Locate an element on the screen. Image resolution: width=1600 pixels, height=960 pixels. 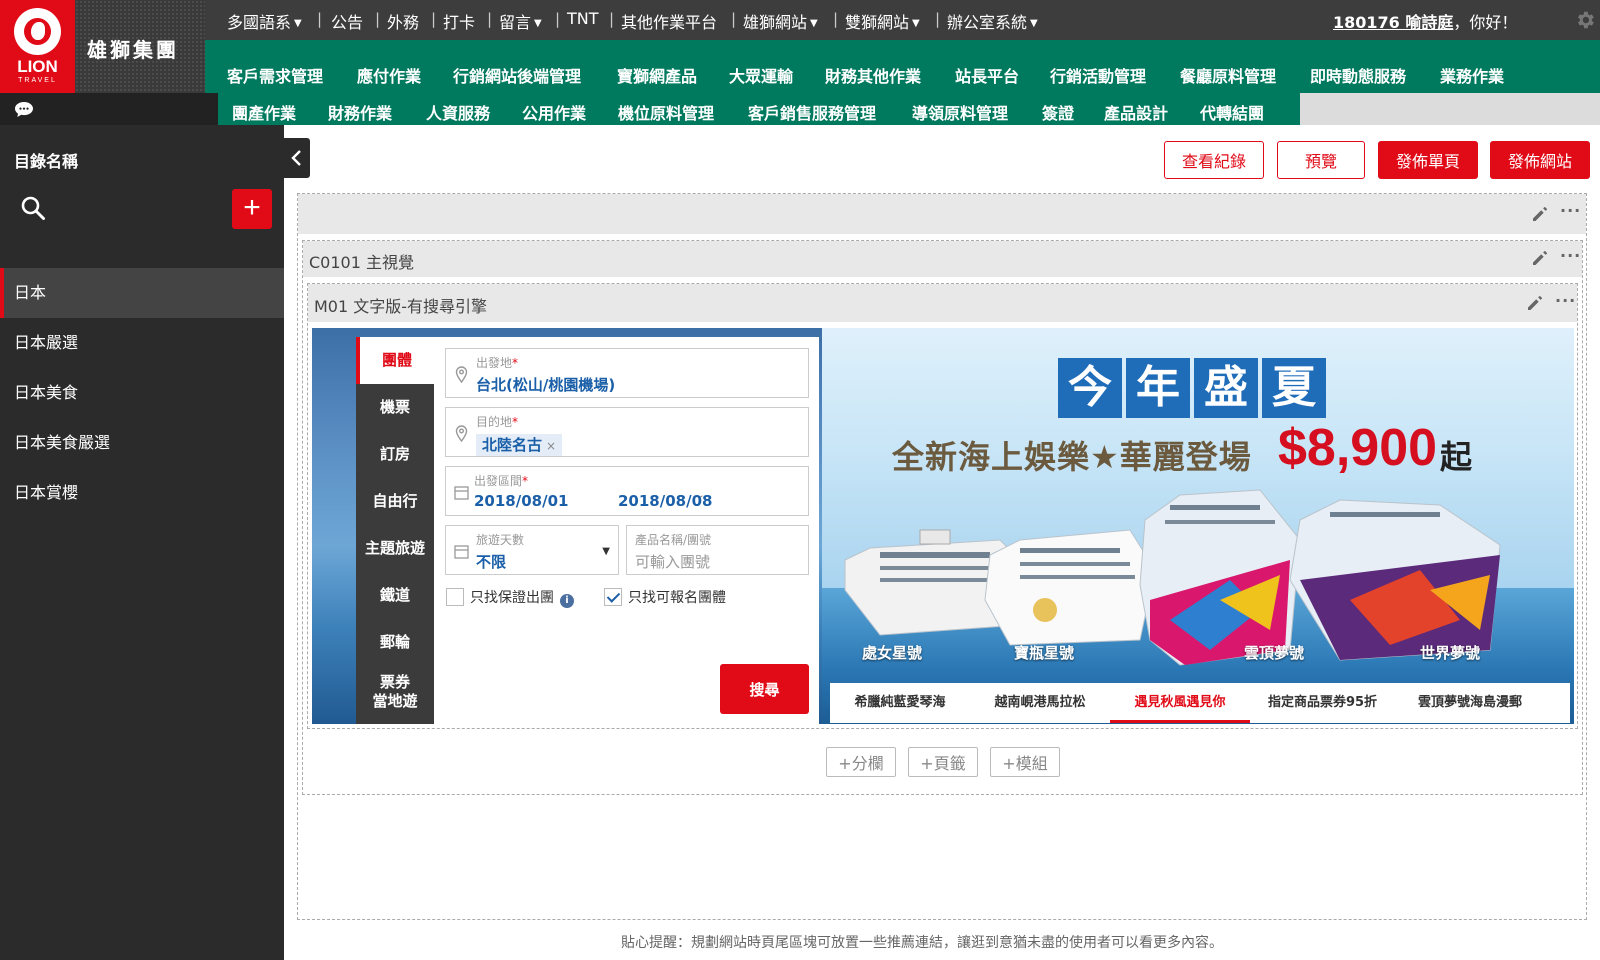
nav-visa: 簽證 is located at coordinates (1058, 112).